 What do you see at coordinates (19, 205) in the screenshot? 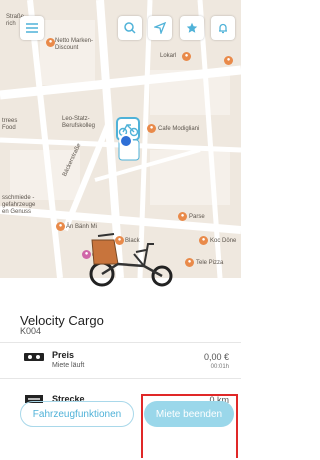
I see `map-label: sschmiede - gefahrzeuge en Genuss` at bounding box center [19, 205].